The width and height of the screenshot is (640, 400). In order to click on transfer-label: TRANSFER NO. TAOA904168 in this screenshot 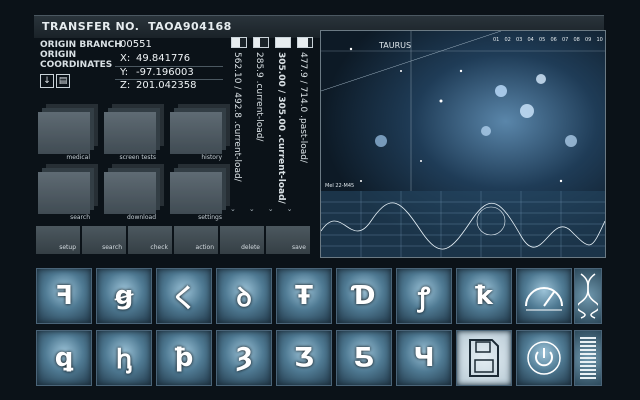, I will do `click(137, 26)`.